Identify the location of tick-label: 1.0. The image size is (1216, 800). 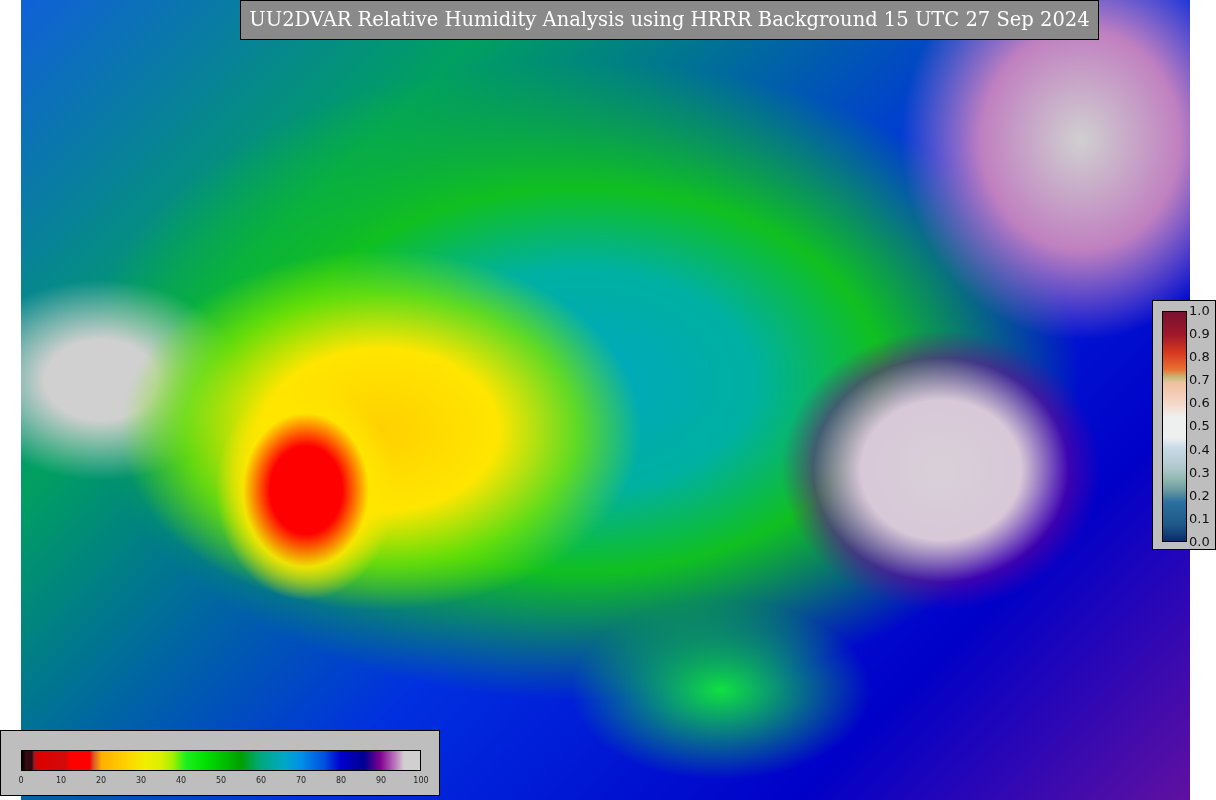
(1199, 311).